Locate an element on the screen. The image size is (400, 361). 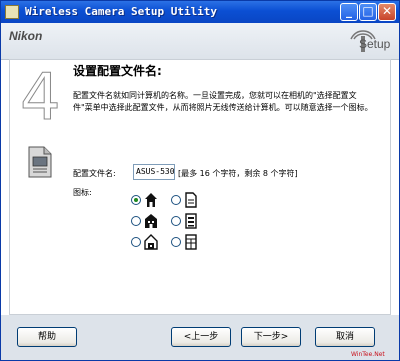
help-button: 帮助 is located at coordinates (47, 337).